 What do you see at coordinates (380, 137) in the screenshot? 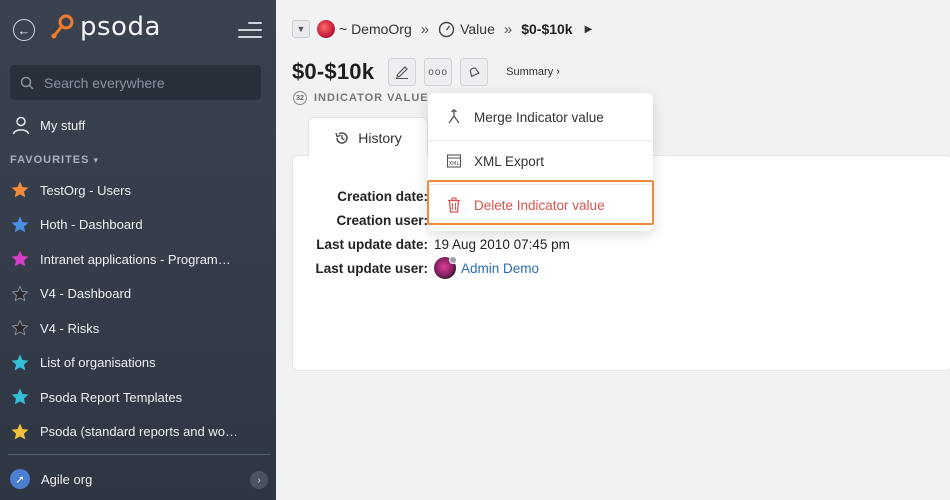
I see `tab-history-label: History` at bounding box center [380, 137].